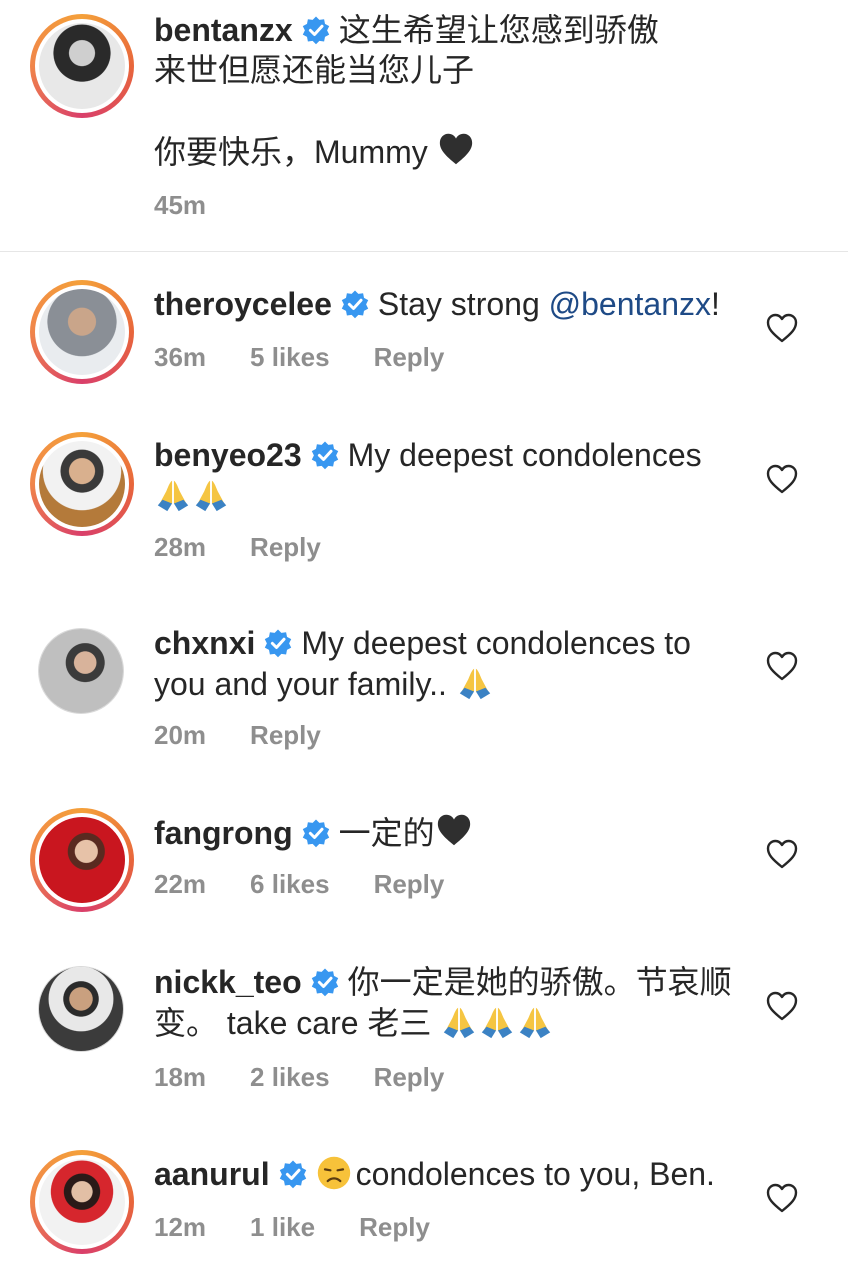 Image resolution: width=848 pixels, height=1280 pixels. Describe the element at coordinates (449, 91) in the screenshot. I see `caption-text: bentanzx 这生希望让您感到骄傲 来世但愿还能当您儿子 你要快乐，Mummy` at that location.